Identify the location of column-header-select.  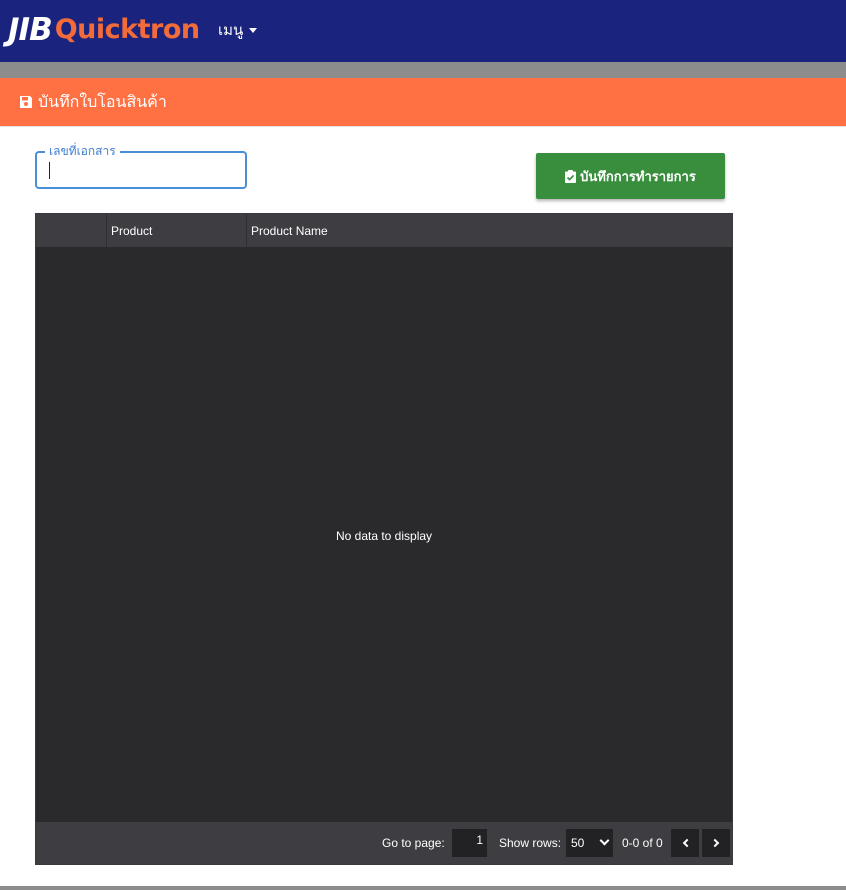
(71, 230).